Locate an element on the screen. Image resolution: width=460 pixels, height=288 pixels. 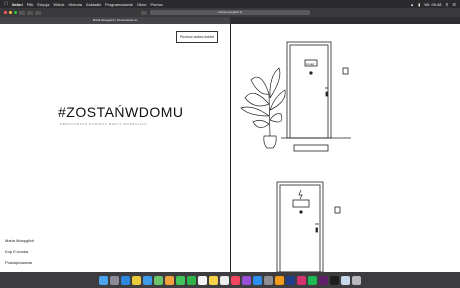
slack-icon is located at coordinates (323, 280).